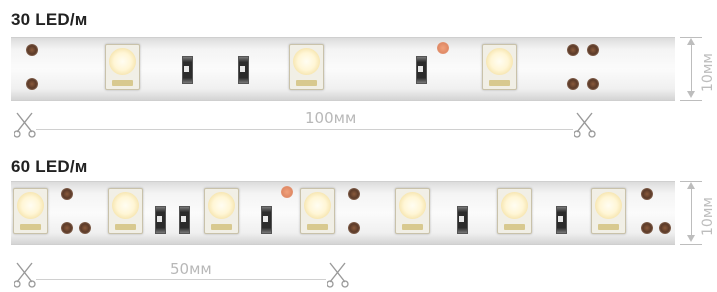  Describe the element at coordinates (49, 19) in the screenshot. I see `strip-30-title: 30 LED/м` at that location.